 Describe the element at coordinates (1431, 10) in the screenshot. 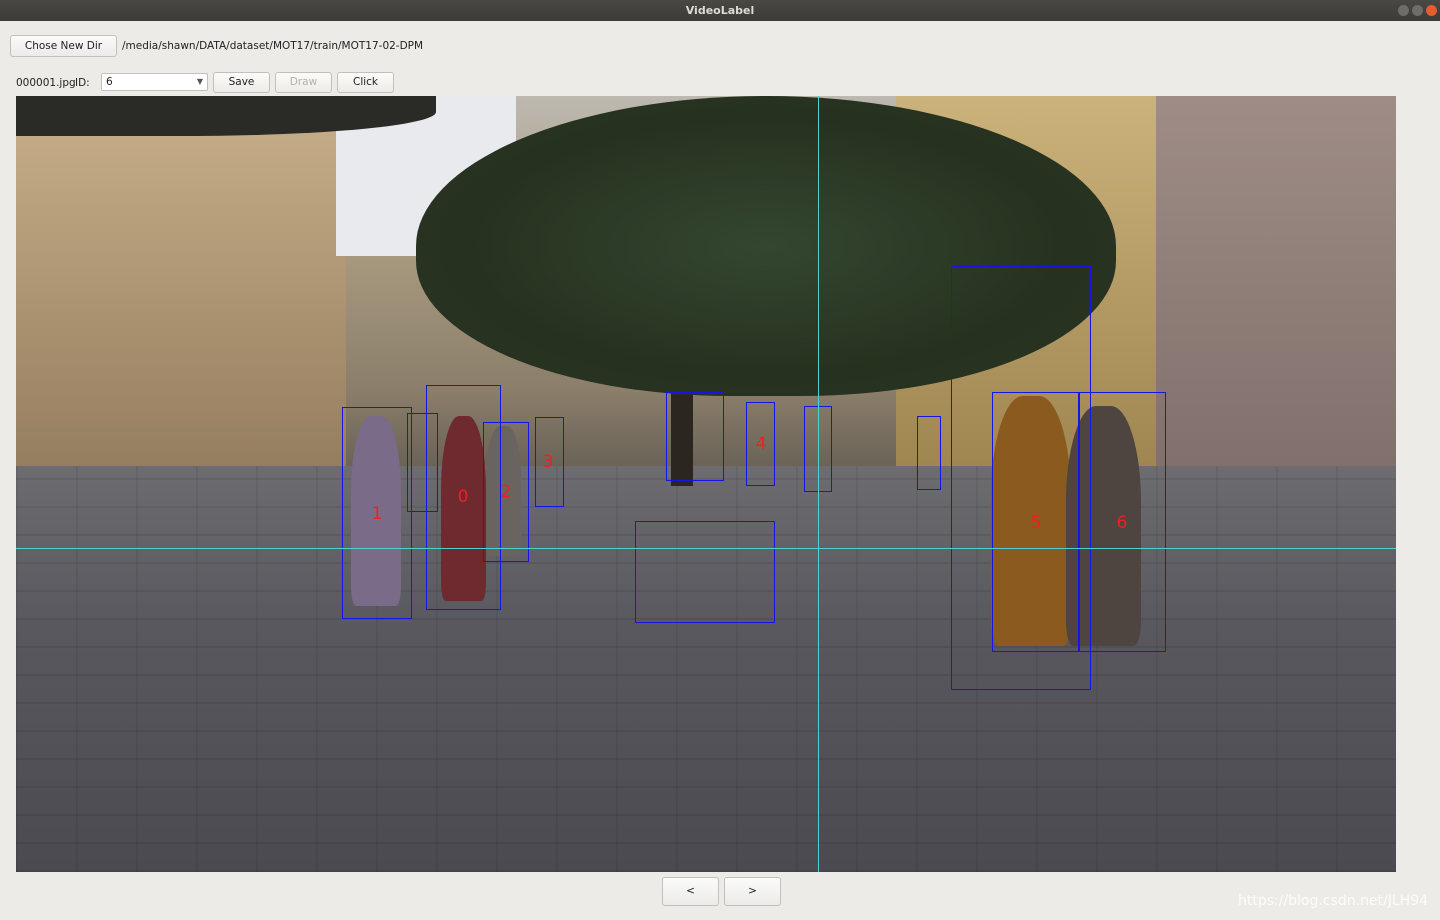

I see `close-icon` at that location.